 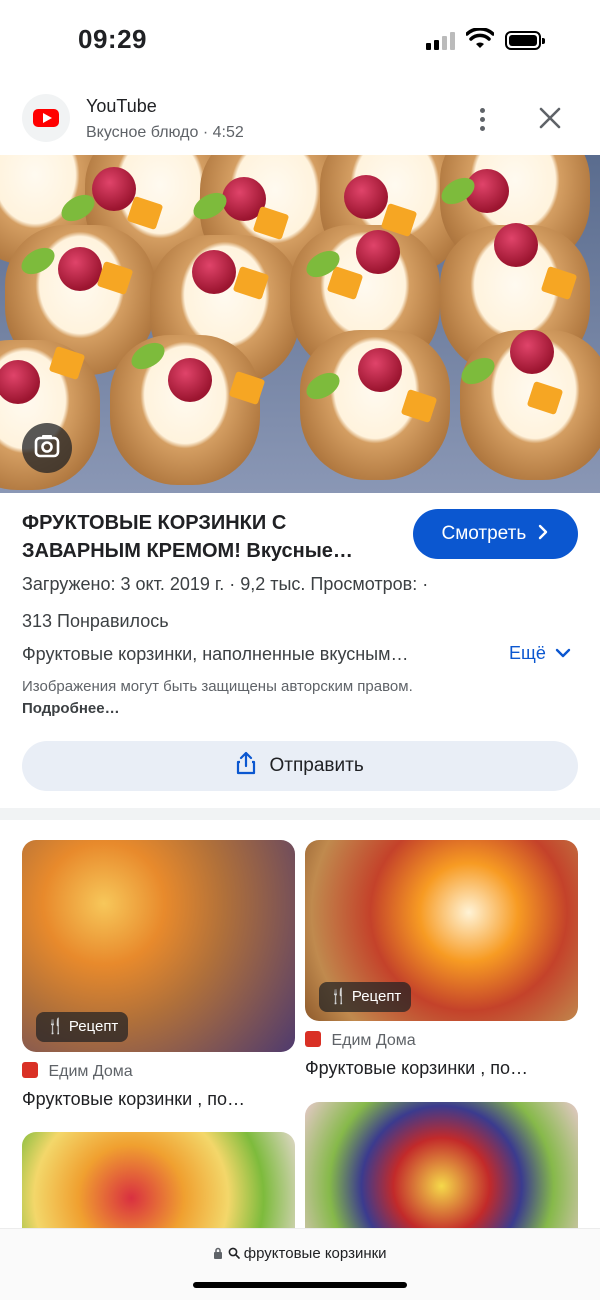 I want to click on lock-icon, so click(x=218, y=1253).